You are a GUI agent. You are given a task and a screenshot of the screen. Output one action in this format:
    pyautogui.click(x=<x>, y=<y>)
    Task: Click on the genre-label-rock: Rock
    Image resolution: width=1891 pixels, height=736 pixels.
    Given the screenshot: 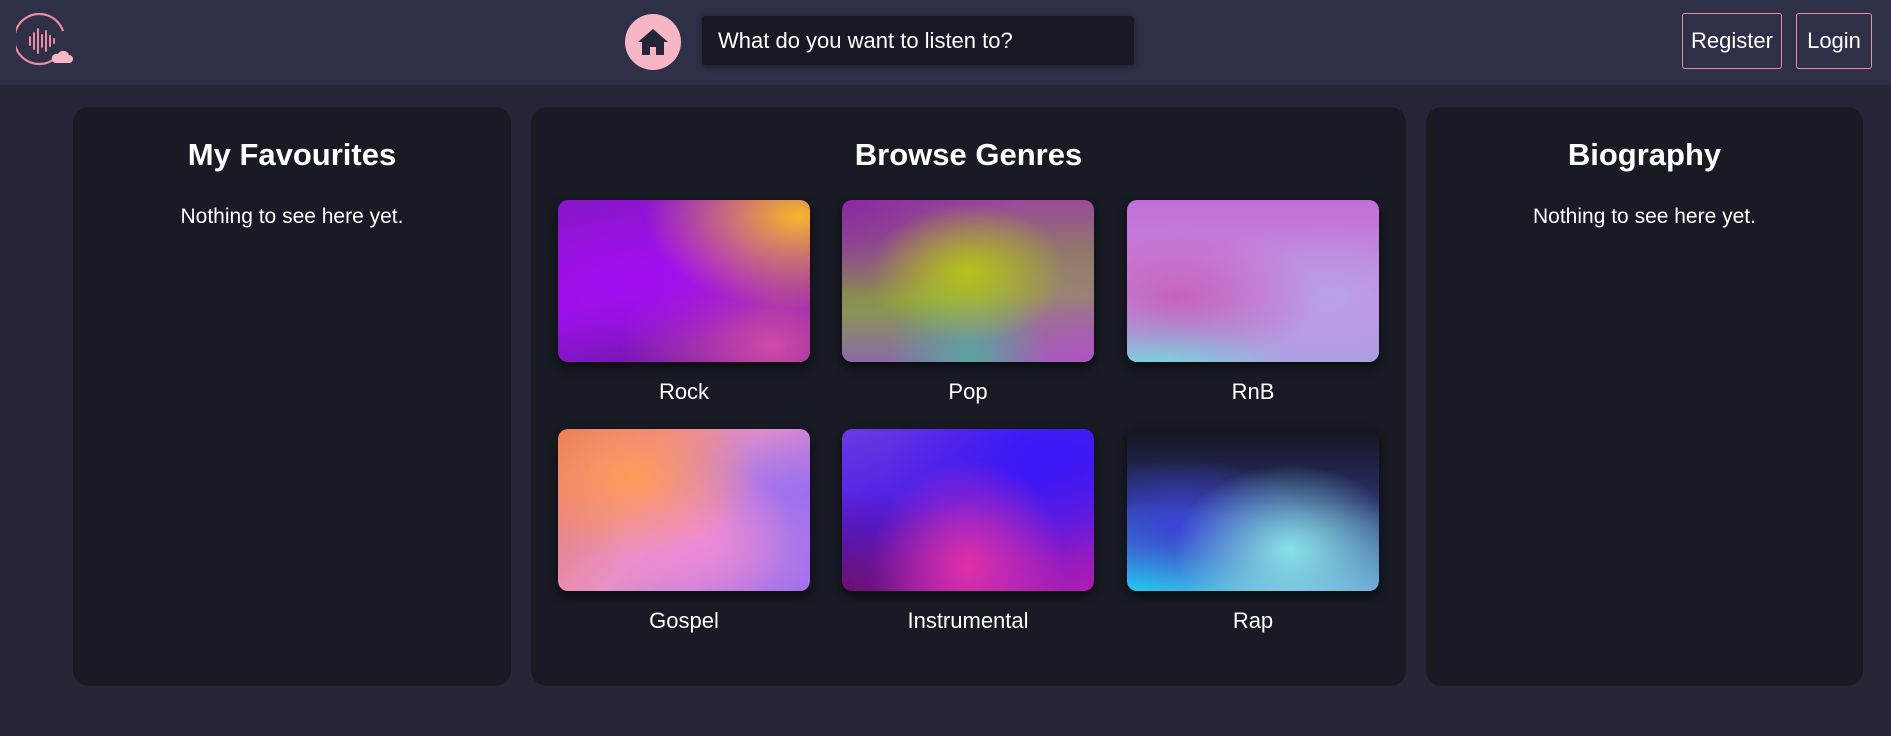 What is the action you would take?
    pyautogui.click(x=684, y=392)
    